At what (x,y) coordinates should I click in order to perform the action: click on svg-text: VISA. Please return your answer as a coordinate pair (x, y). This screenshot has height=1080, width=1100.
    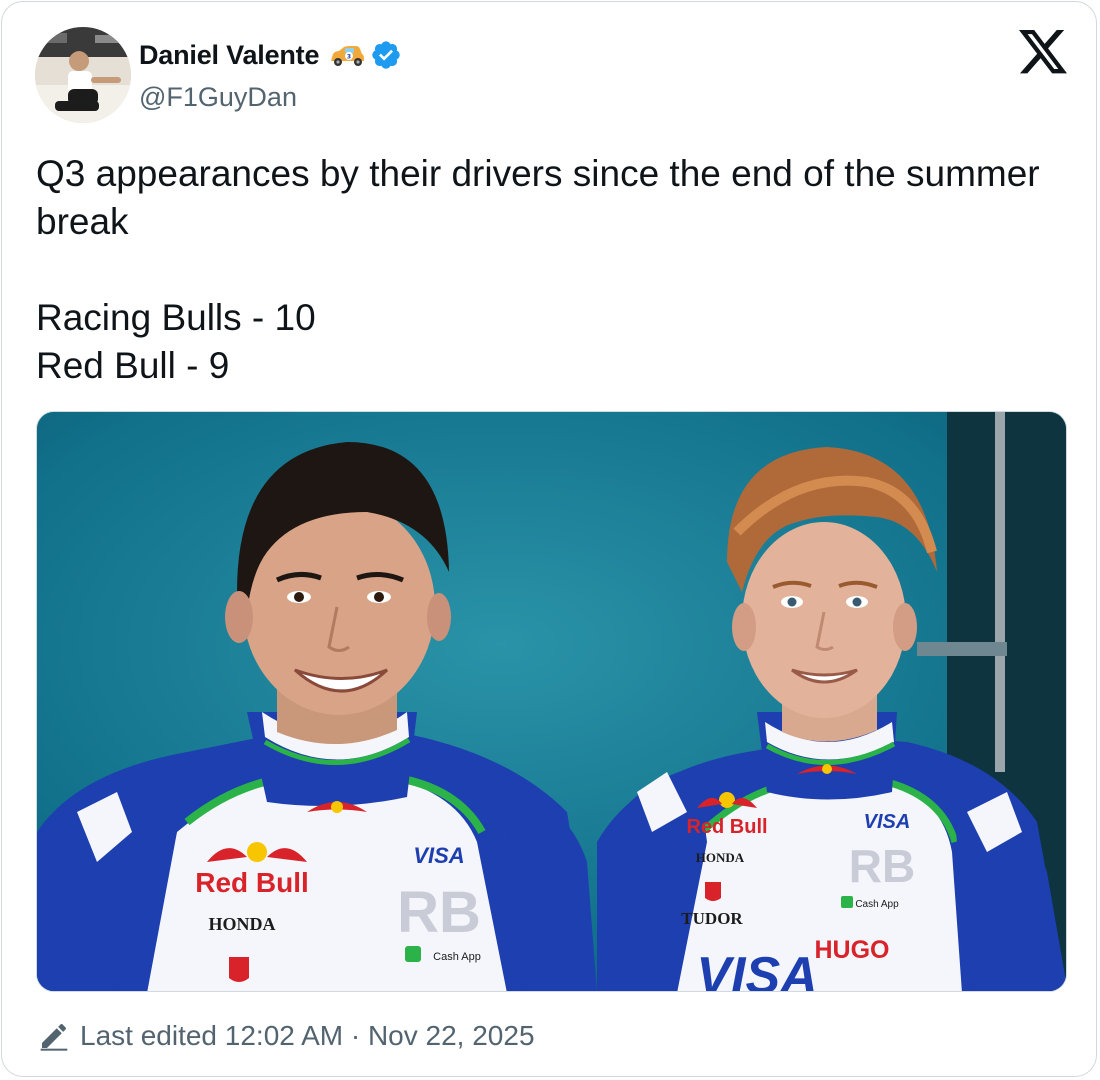
    Looking at the image, I should click on (756, 969).